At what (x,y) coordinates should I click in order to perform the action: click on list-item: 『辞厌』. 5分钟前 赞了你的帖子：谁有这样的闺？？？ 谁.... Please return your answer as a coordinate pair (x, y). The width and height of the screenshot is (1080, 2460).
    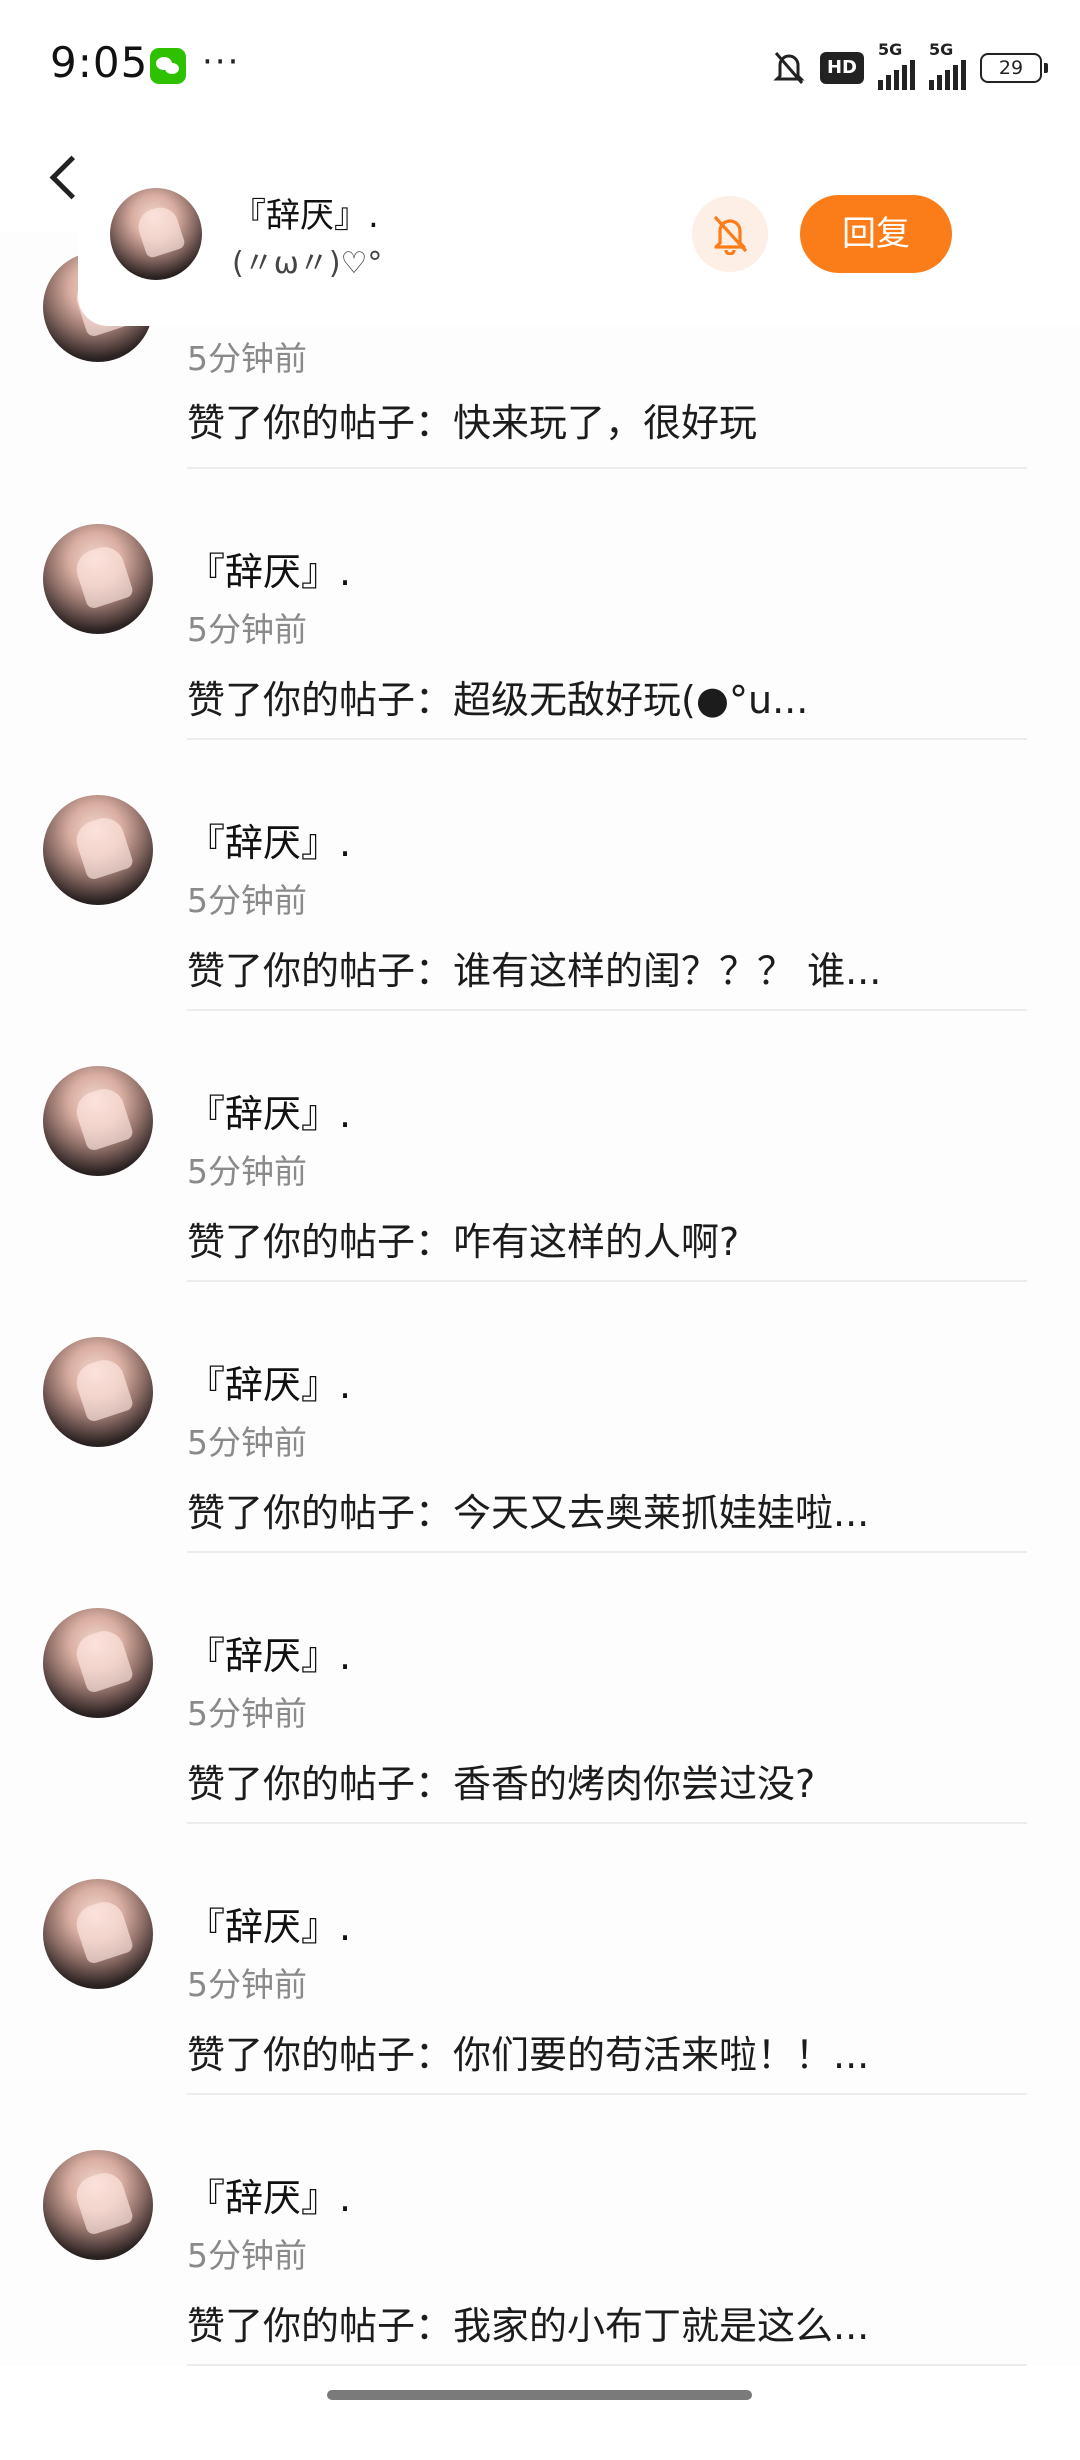
    Looking at the image, I should click on (540, 875).